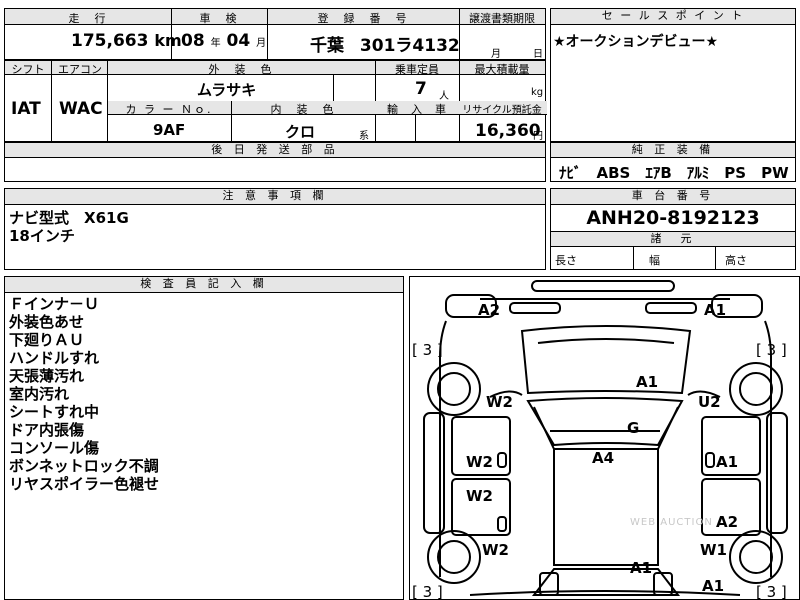 The image size is (800, 600). Describe the element at coordinates (421, 89) in the screenshot. I see `capacity-value: 7` at that location.